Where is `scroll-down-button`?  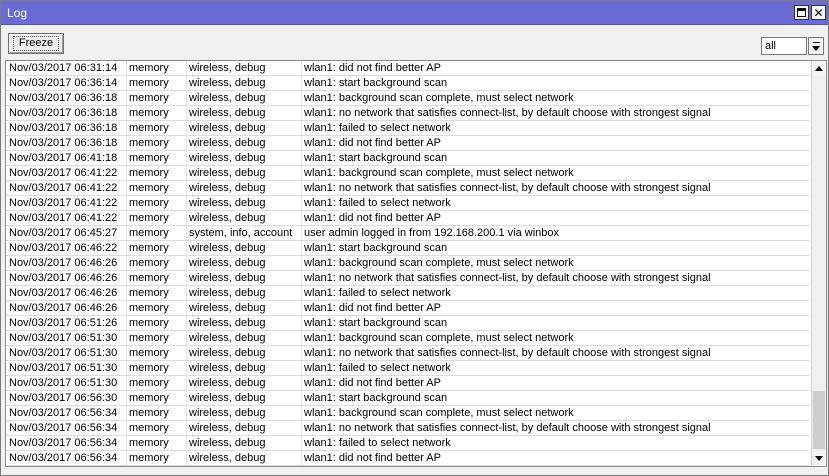 scroll-down-button is located at coordinates (819, 458).